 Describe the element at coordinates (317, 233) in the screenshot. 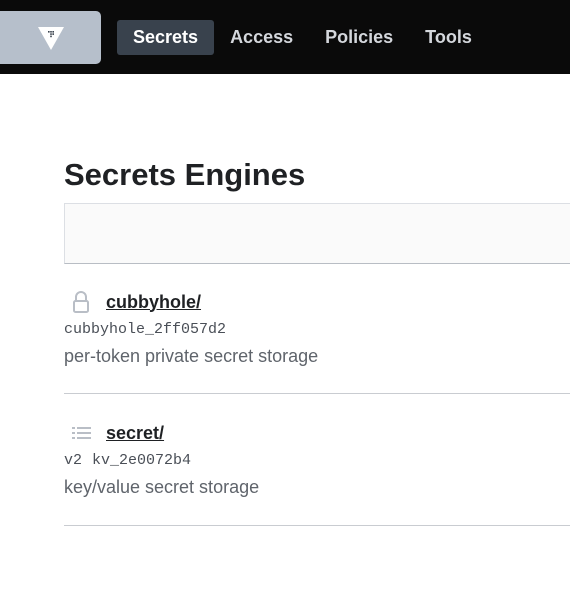

I see `secrets-toolbar` at that location.